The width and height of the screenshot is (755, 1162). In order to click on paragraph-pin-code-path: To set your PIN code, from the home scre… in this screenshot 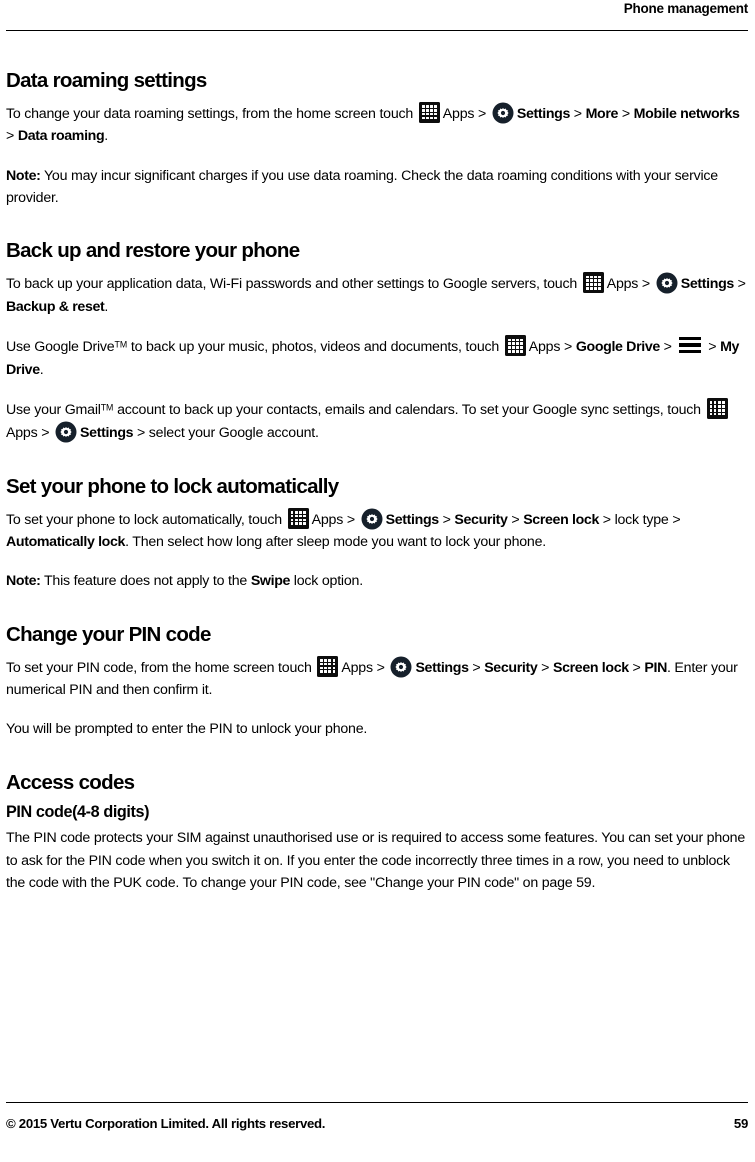, I will do `click(377, 678)`.